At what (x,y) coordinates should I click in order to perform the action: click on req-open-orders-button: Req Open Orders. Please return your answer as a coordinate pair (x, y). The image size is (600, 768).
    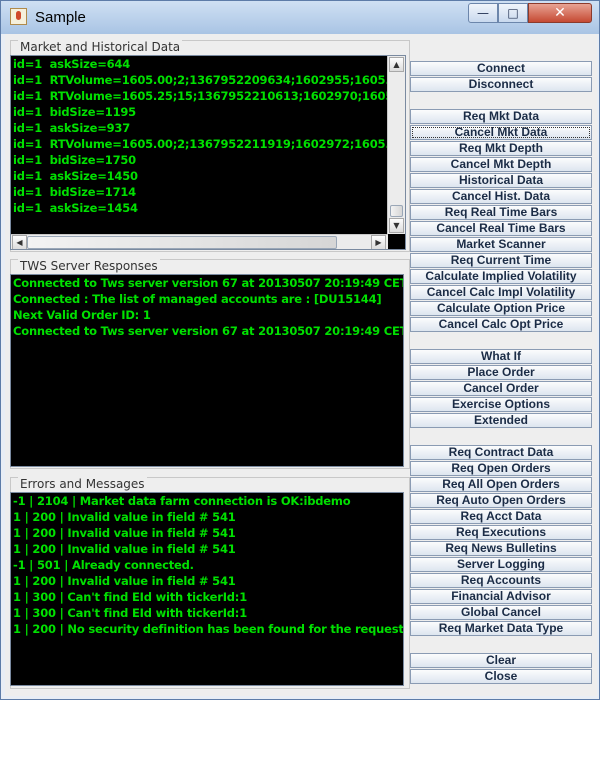
    Looking at the image, I should click on (501, 468).